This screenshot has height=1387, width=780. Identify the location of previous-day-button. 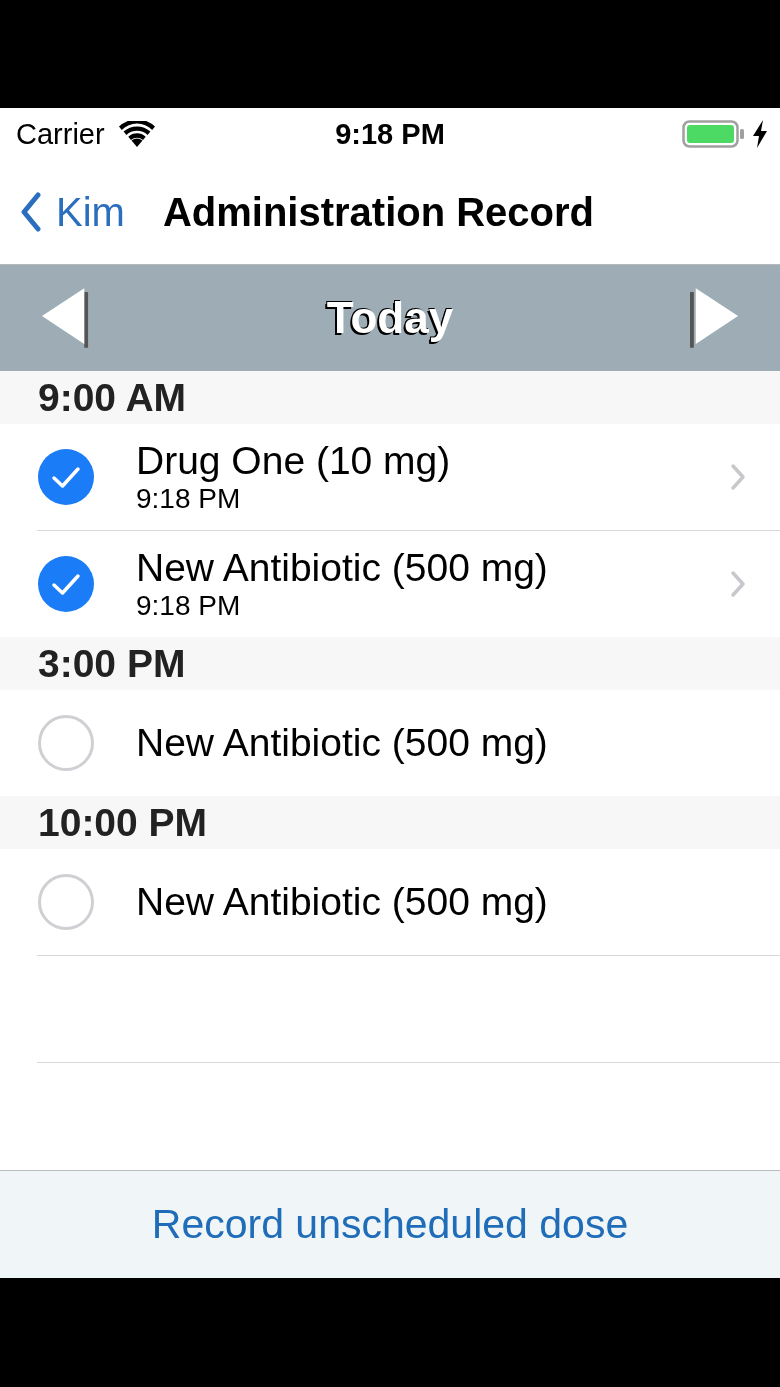
(66, 318).